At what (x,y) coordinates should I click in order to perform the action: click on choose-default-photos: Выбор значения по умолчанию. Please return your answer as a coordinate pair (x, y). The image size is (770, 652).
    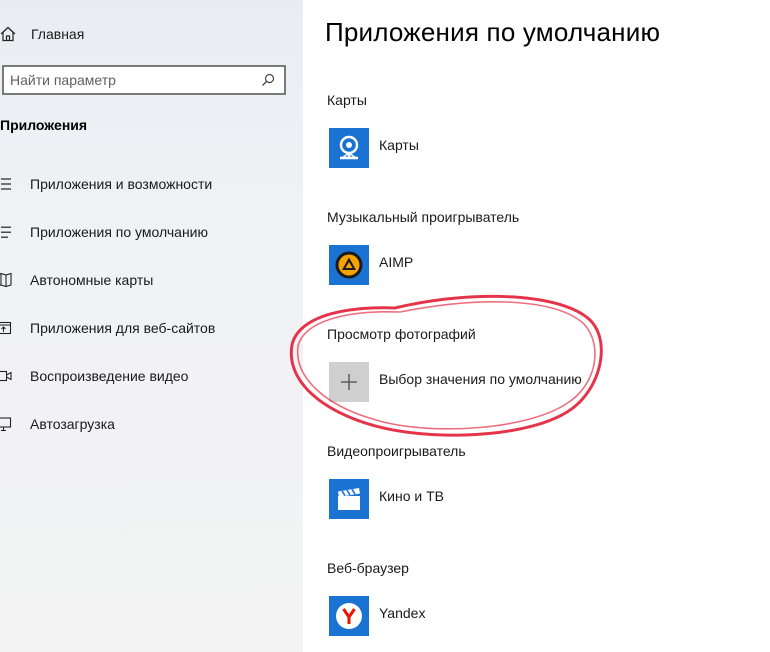
    Looking at the image, I should click on (455, 382).